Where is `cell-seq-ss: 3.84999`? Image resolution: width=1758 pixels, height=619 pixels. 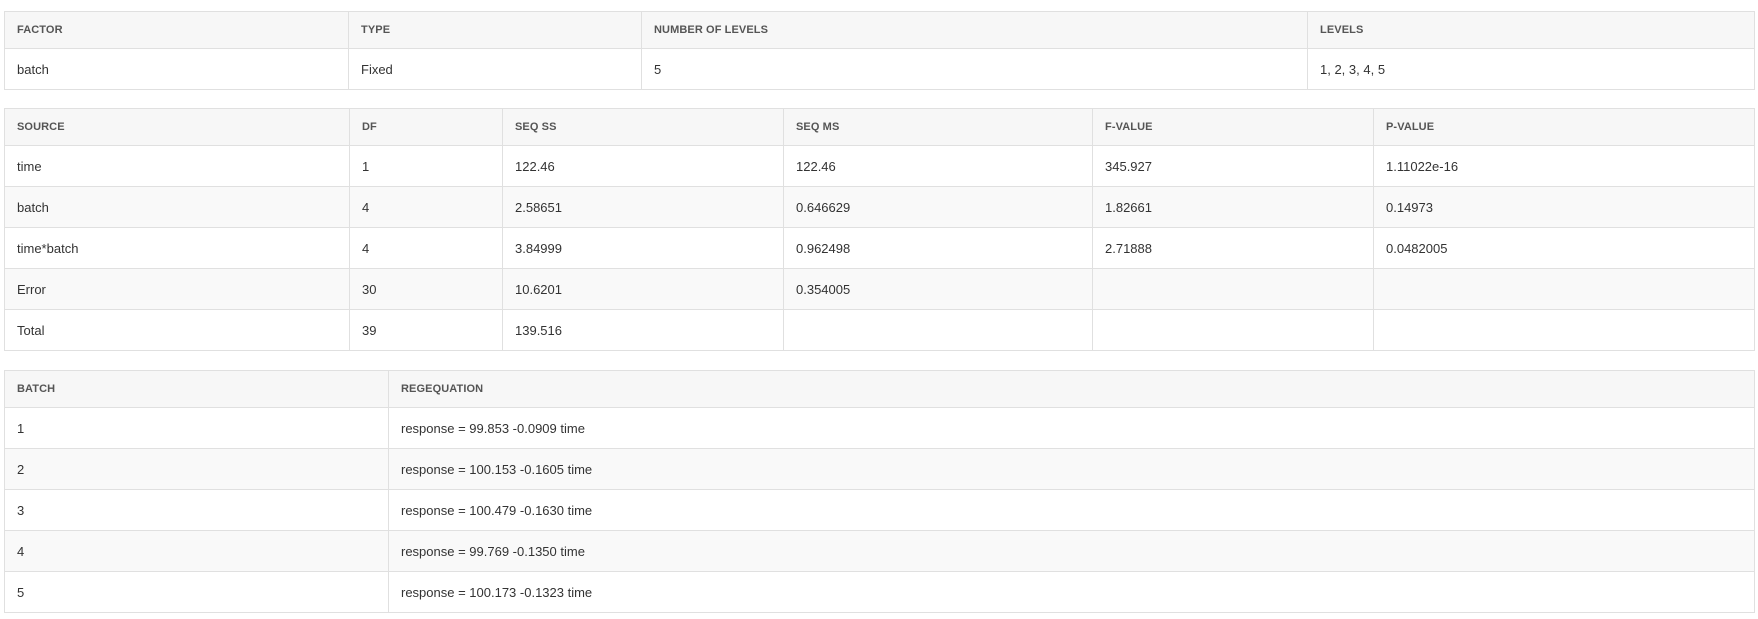
cell-seq-ss: 3.84999 is located at coordinates (643, 248).